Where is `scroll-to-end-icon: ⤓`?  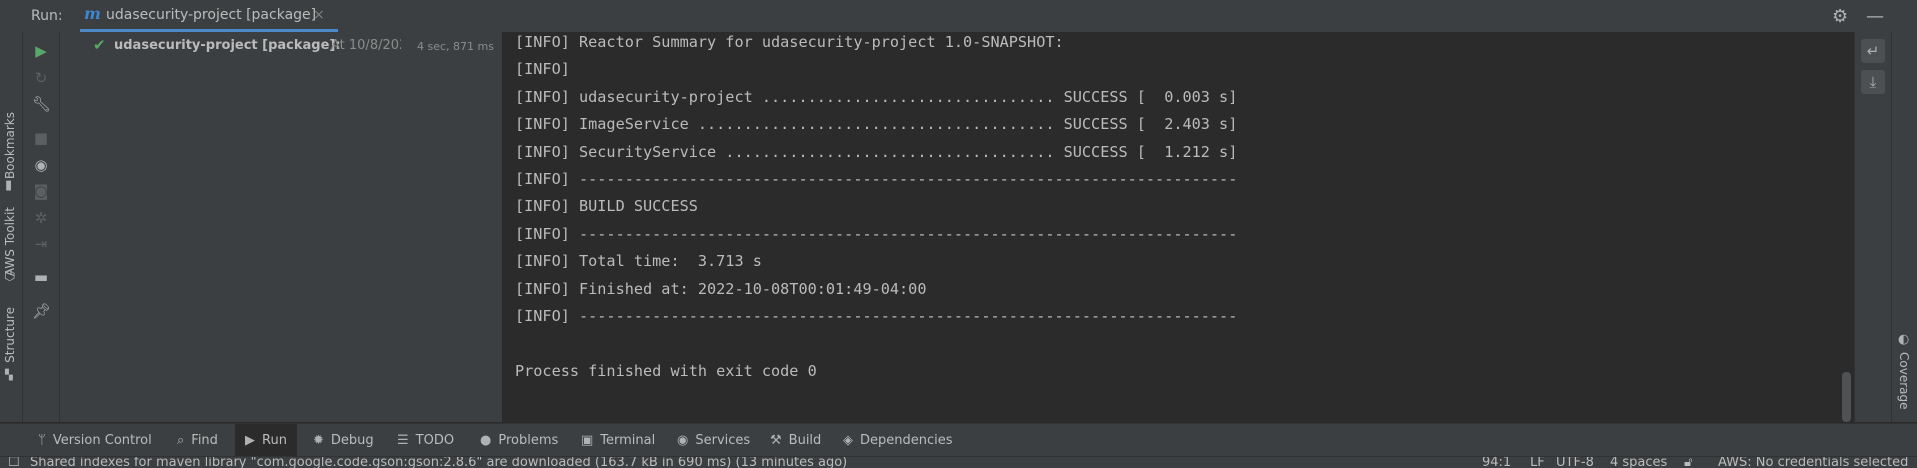
scroll-to-end-icon: ⤓ is located at coordinates (1873, 82).